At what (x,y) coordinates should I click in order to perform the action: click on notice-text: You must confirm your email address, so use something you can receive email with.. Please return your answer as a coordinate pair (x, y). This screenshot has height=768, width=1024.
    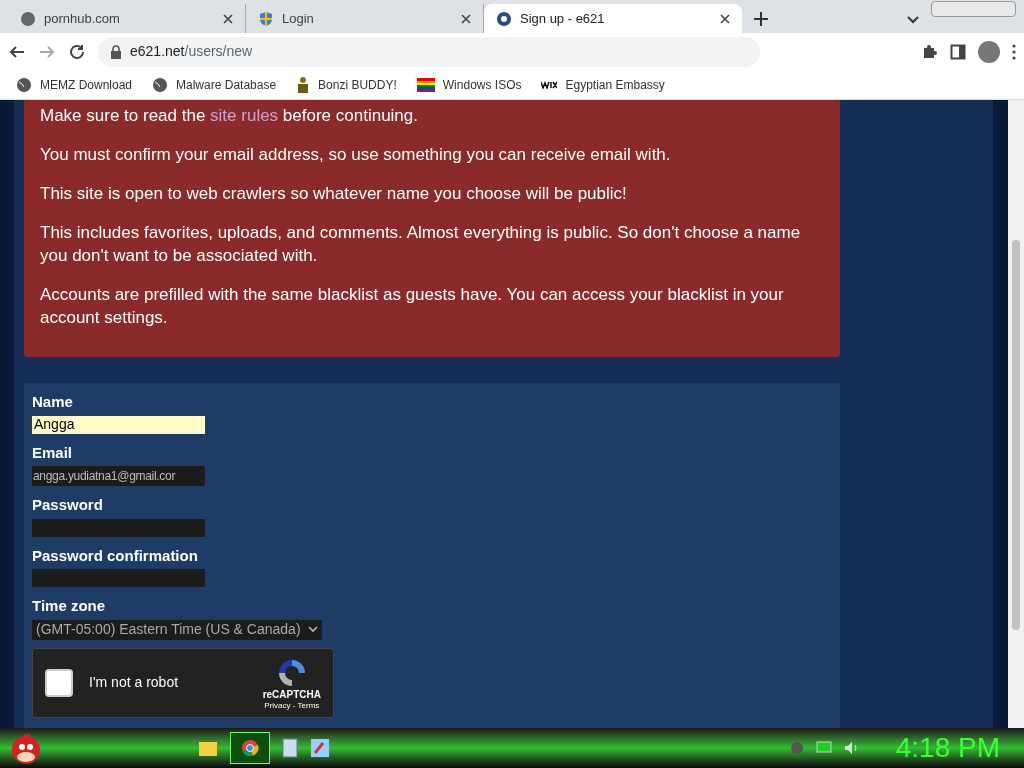
    Looking at the image, I should click on (356, 155).